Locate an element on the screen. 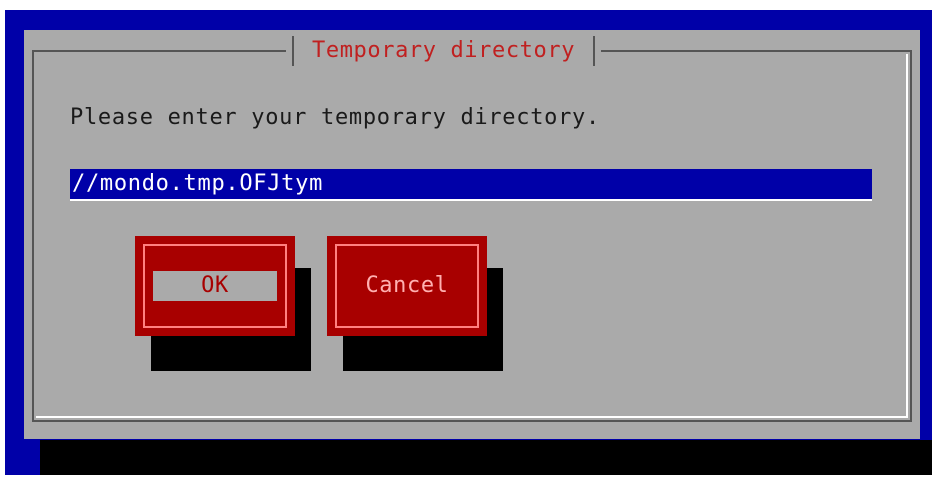 The image size is (932, 482). ok-button: OK is located at coordinates (215, 286).